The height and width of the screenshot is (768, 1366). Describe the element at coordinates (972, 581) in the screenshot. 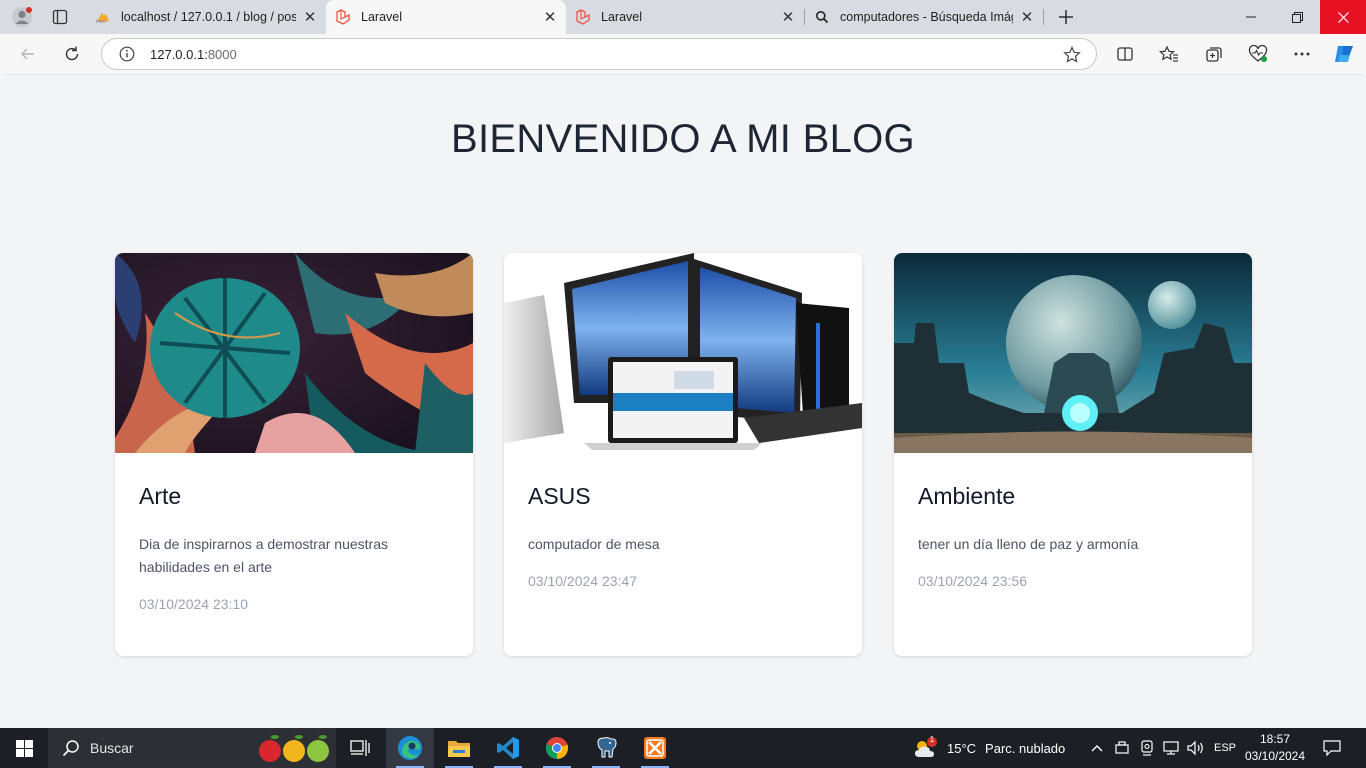

I see `post-date: 03/10/2024 23:56` at that location.